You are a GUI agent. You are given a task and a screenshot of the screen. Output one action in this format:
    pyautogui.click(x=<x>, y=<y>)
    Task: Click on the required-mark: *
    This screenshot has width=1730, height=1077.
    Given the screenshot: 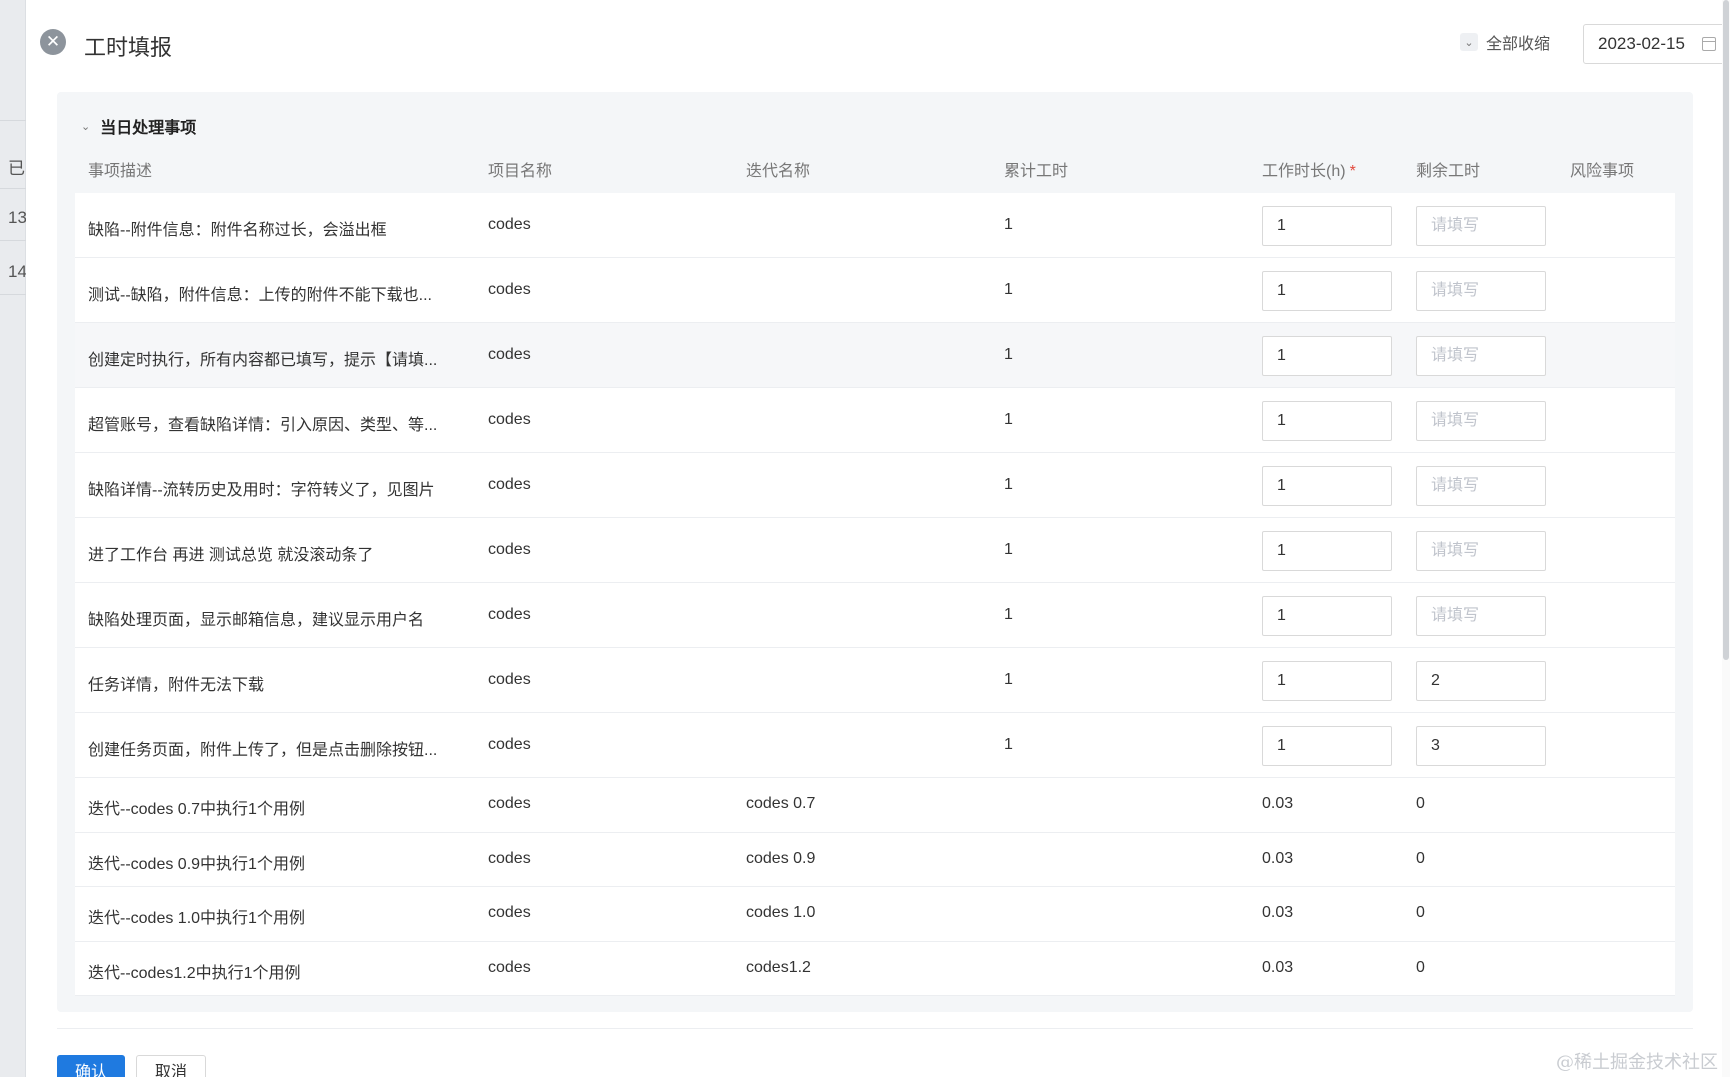 What is the action you would take?
    pyautogui.click(x=1352, y=171)
    